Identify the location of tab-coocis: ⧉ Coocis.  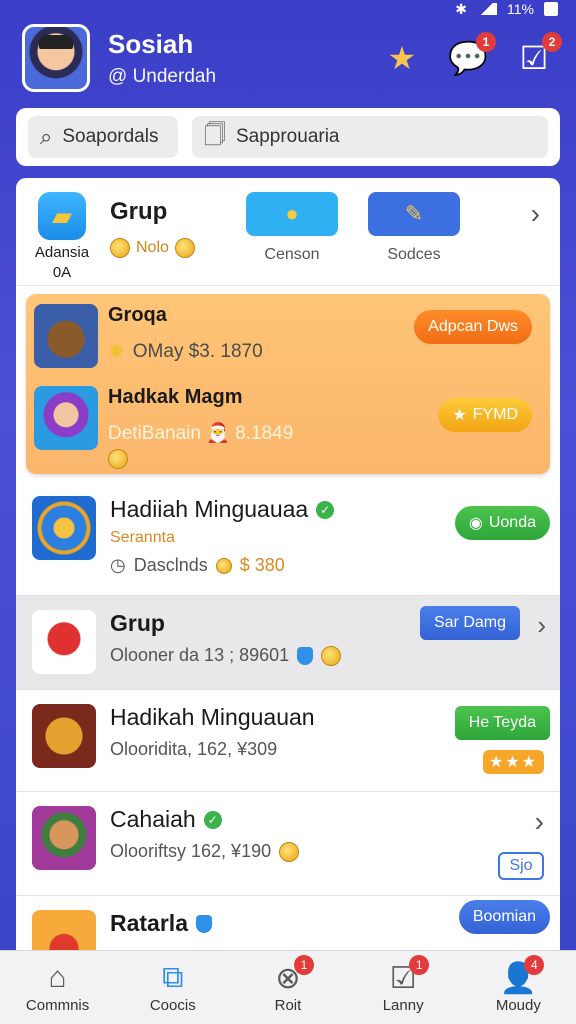
(173, 987).